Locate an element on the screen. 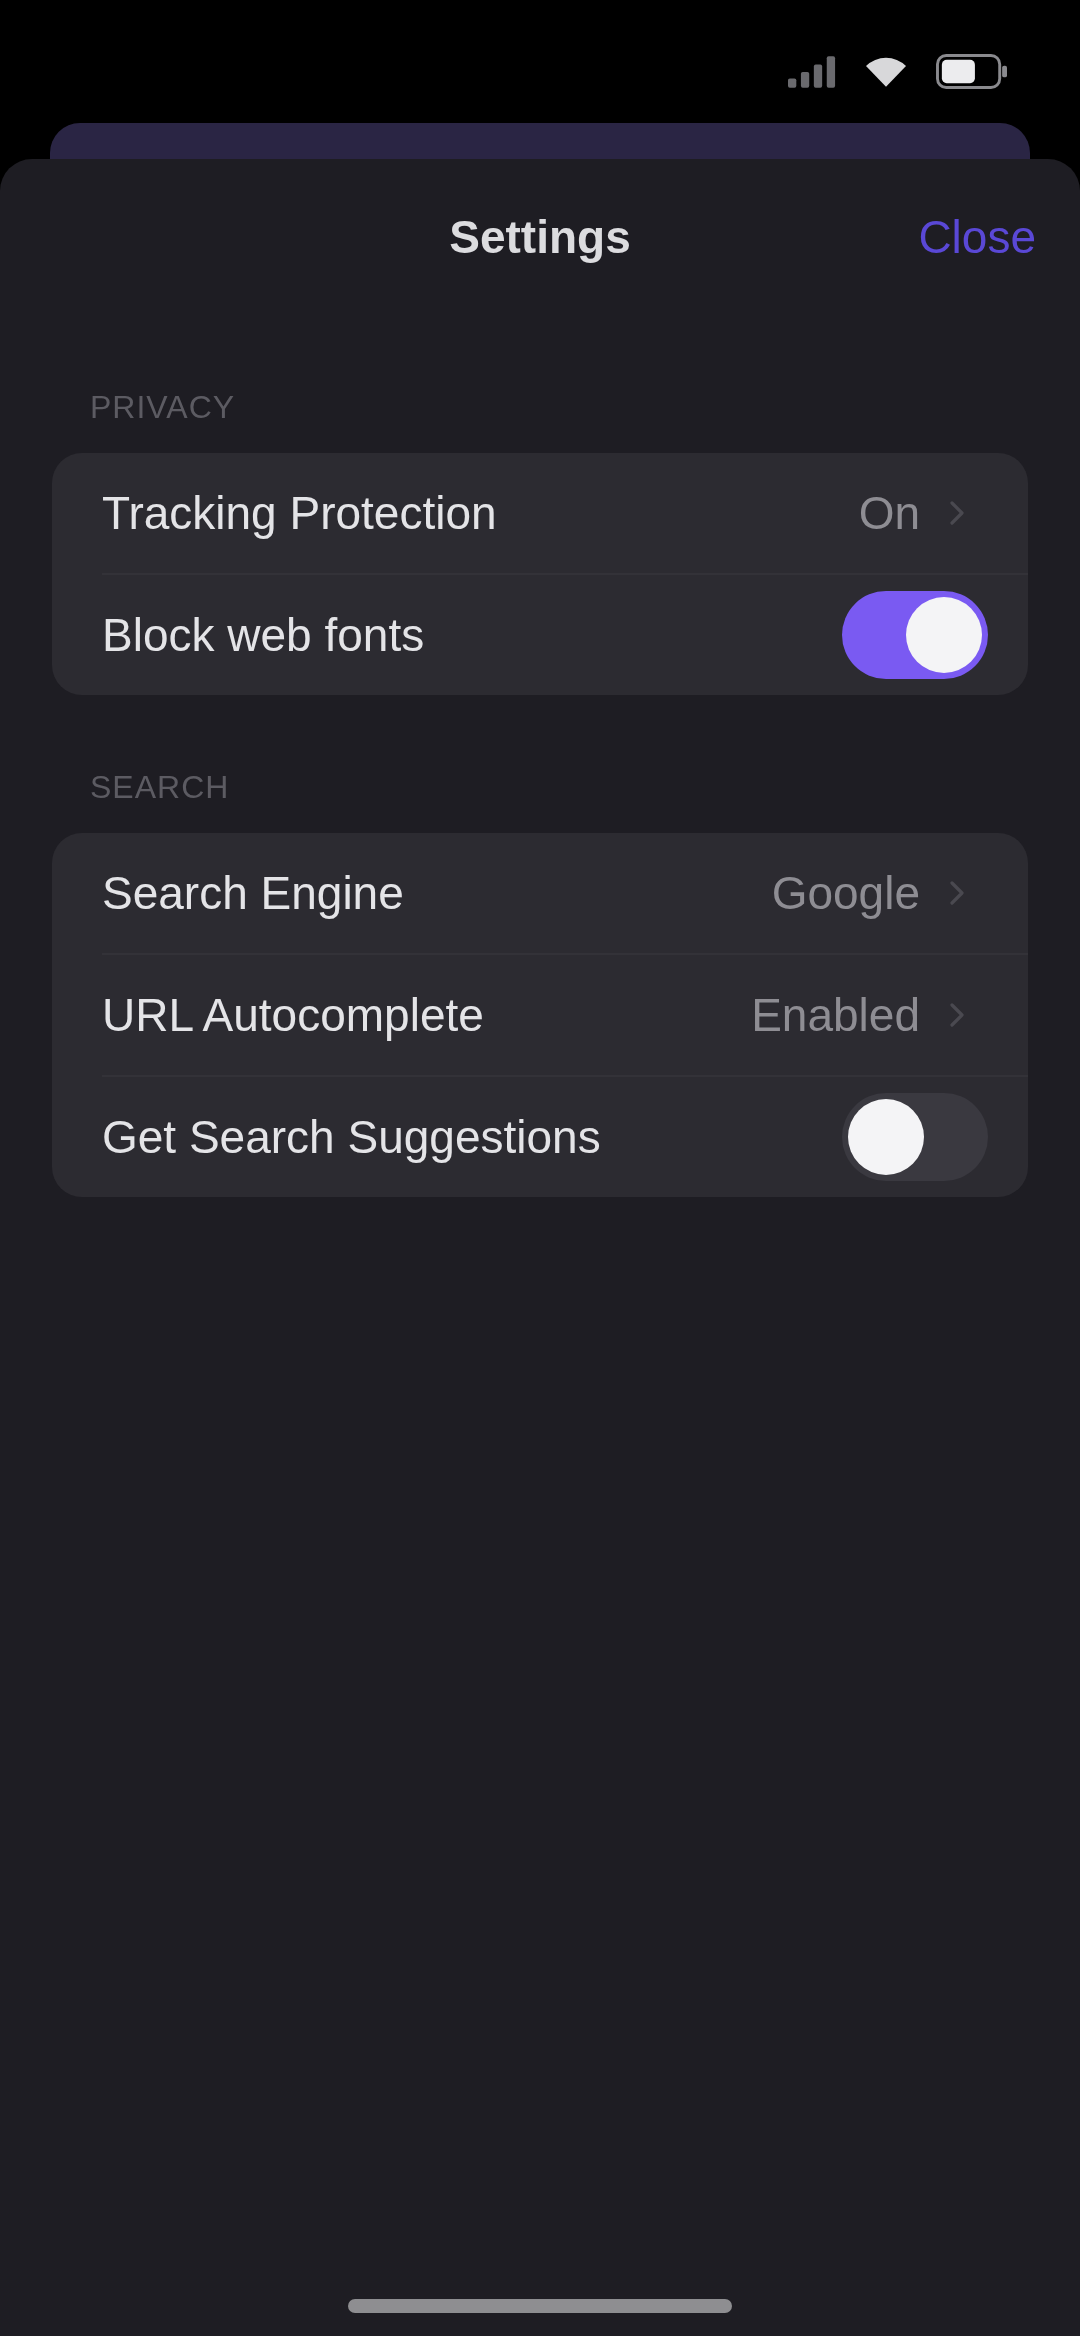 The width and height of the screenshot is (1080, 2336). row-label: Get Search Suggestions is located at coordinates (352, 1137).